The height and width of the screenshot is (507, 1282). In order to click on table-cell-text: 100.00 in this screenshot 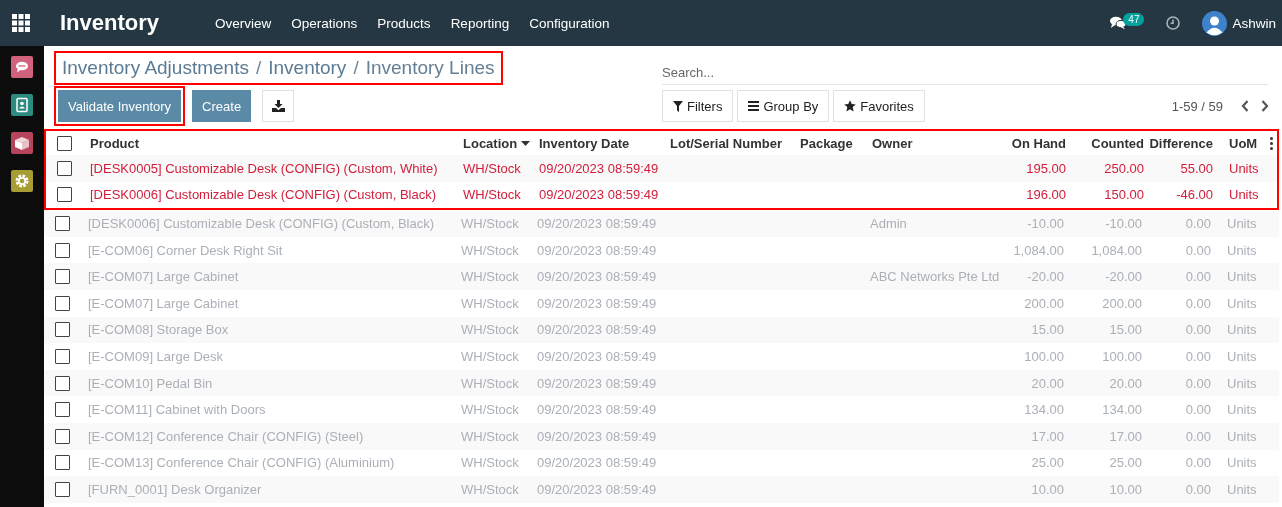, I will do `click(1122, 356)`.